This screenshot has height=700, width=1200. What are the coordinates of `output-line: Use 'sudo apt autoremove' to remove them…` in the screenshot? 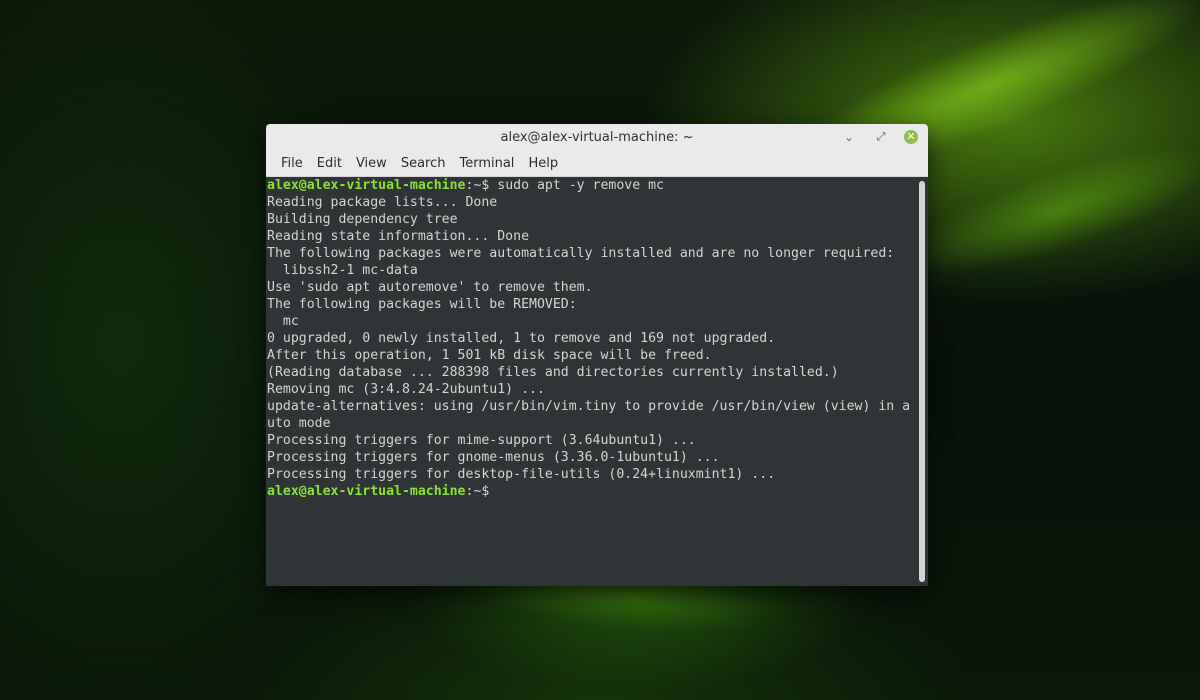 It's located at (430, 287).